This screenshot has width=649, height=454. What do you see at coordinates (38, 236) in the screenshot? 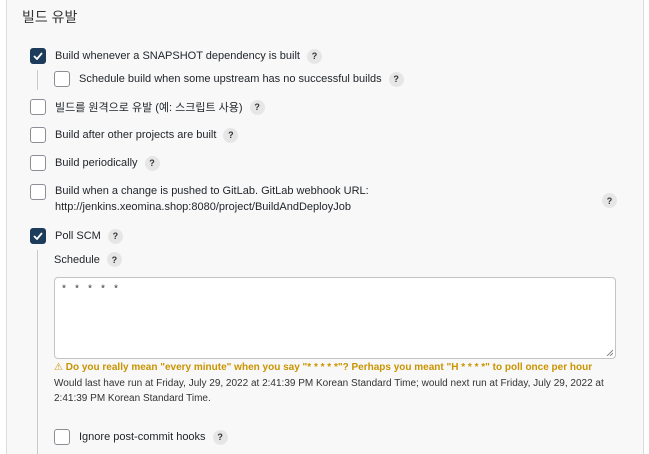
I see `poll-scm-checkbox` at bounding box center [38, 236].